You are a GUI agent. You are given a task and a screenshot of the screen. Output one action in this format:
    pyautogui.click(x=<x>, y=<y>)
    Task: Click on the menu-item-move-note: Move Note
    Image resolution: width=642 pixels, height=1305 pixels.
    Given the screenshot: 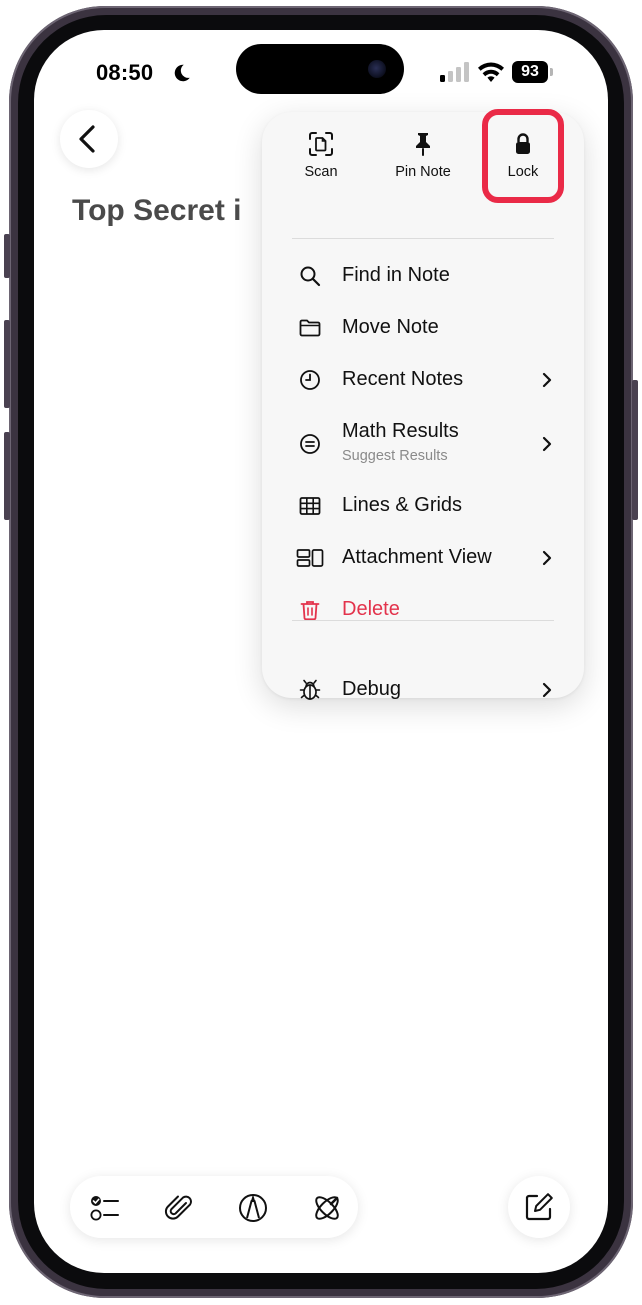 What is the action you would take?
    pyautogui.click(x=423, y=328)
    